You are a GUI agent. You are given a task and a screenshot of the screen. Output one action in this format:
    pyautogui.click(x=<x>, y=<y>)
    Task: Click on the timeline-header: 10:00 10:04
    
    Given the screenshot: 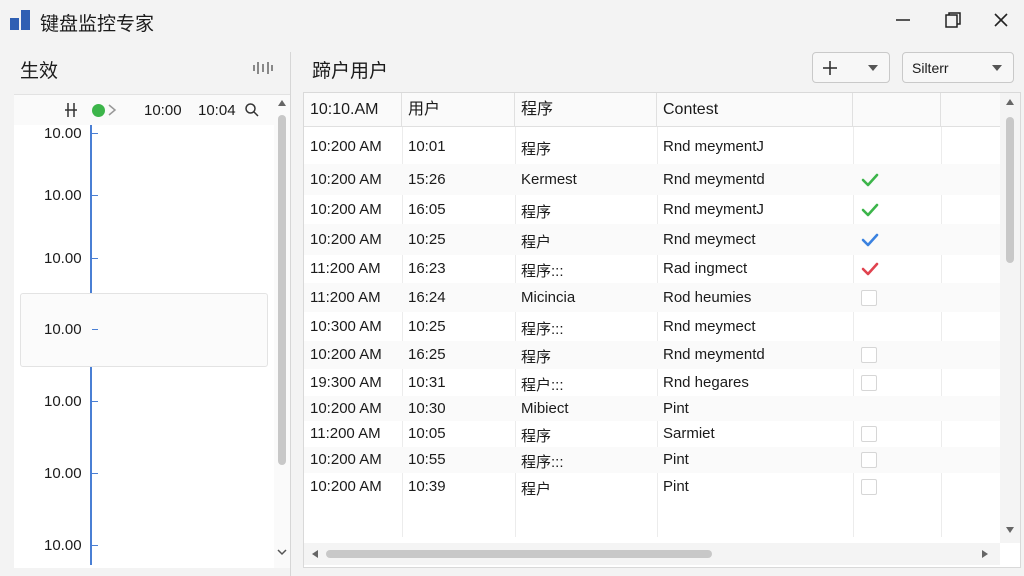 What is the action you would take?
    pyautogui.click(x=144, y=110)
    